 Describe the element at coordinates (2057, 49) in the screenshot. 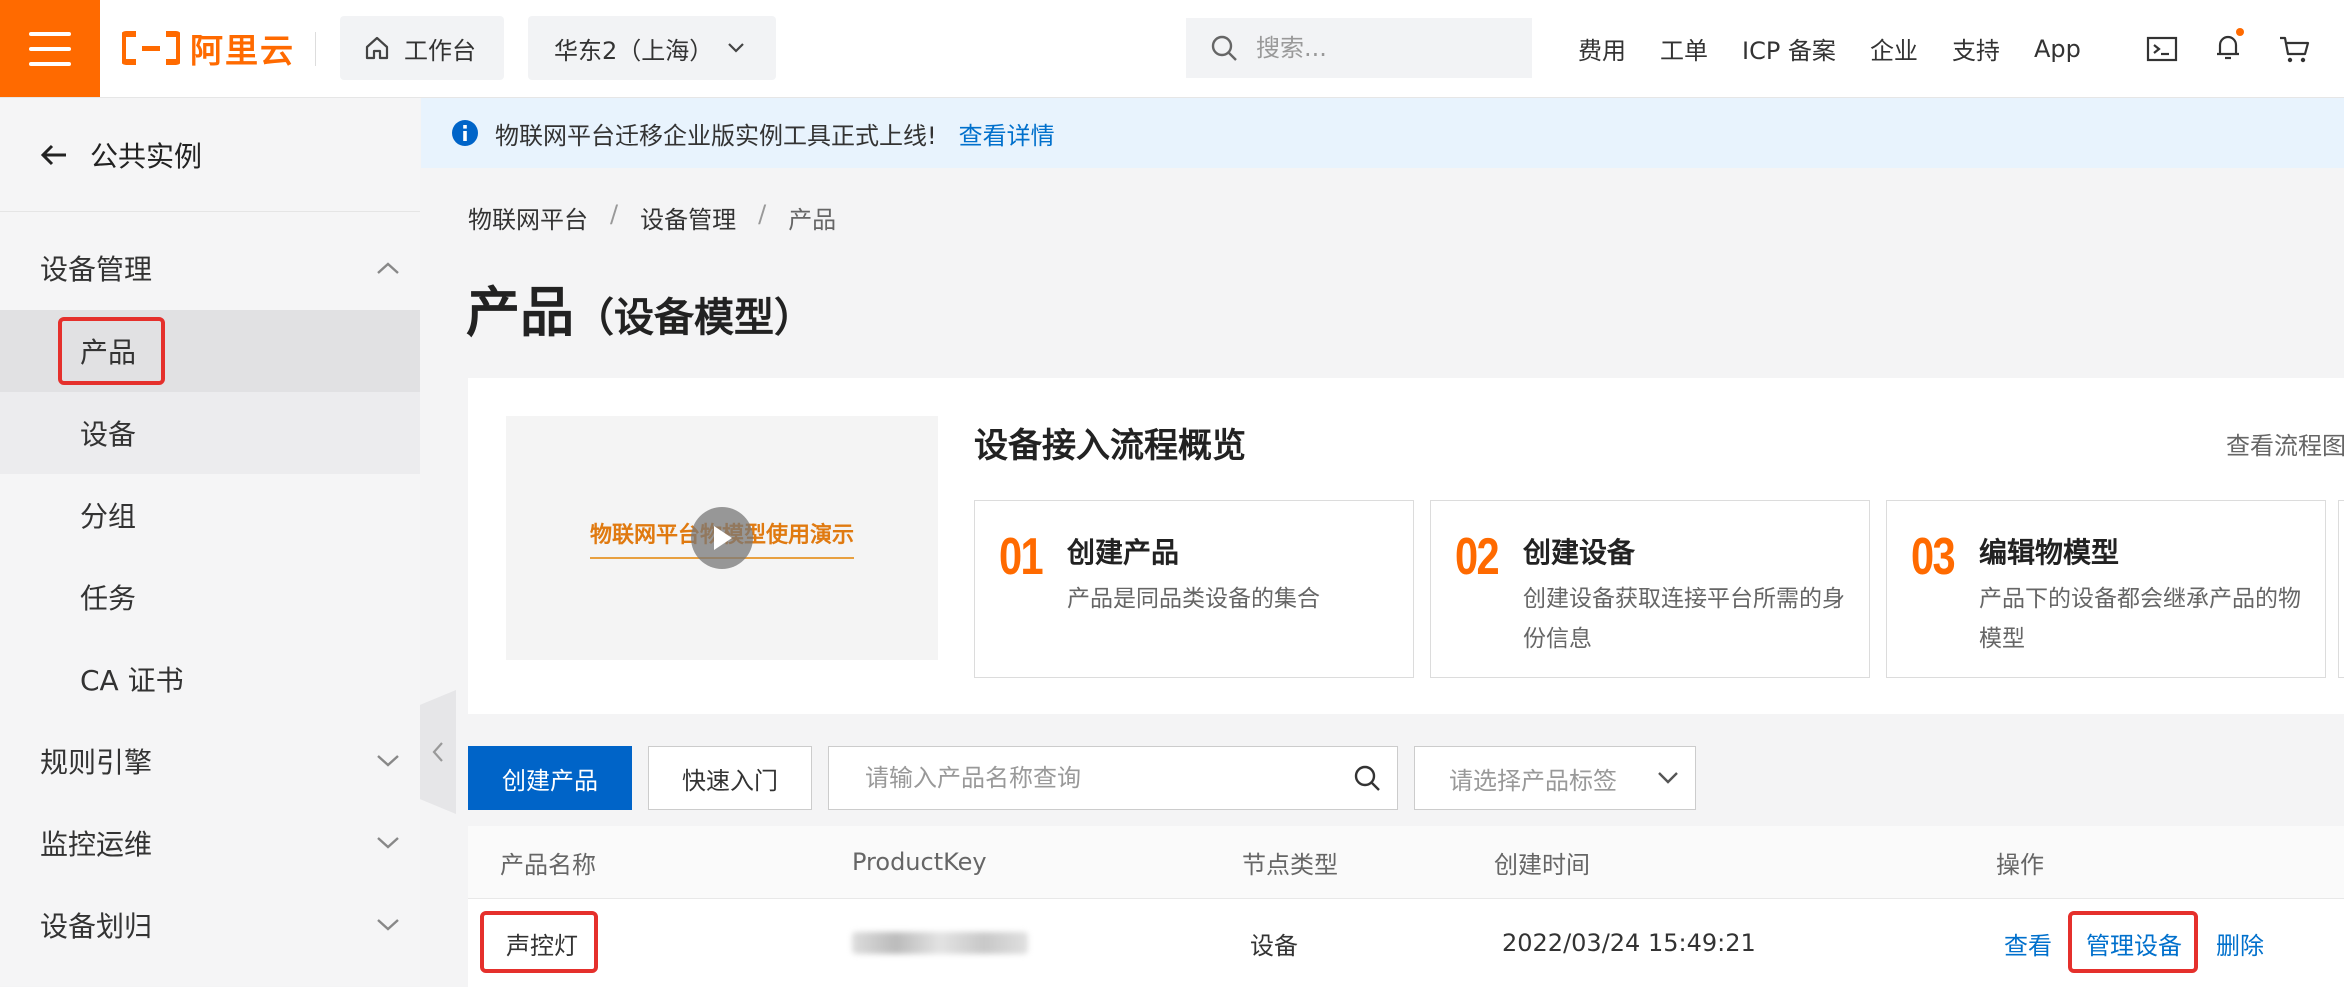

I see `nav-app: App` at that location.